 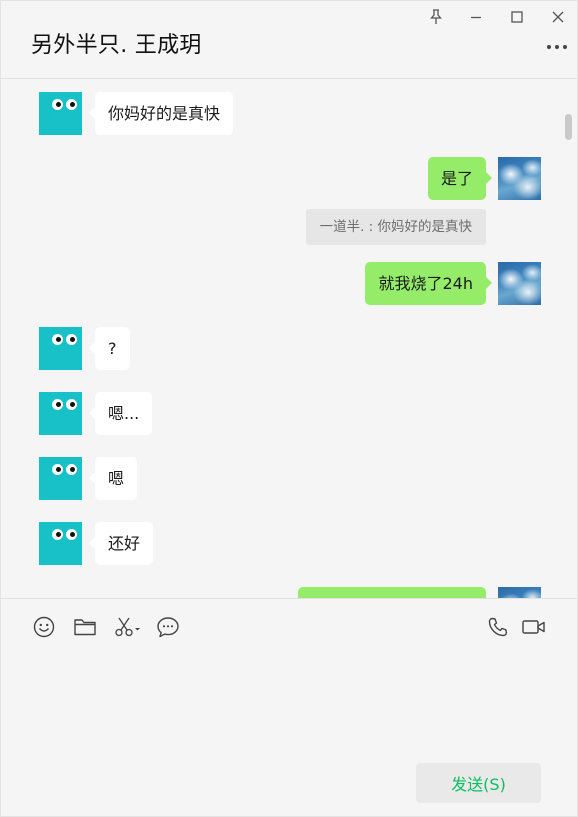 What do you see at coordinates (392, 592) in the screenshot?
I see `message-bubble` at bounding box center [392, 592].